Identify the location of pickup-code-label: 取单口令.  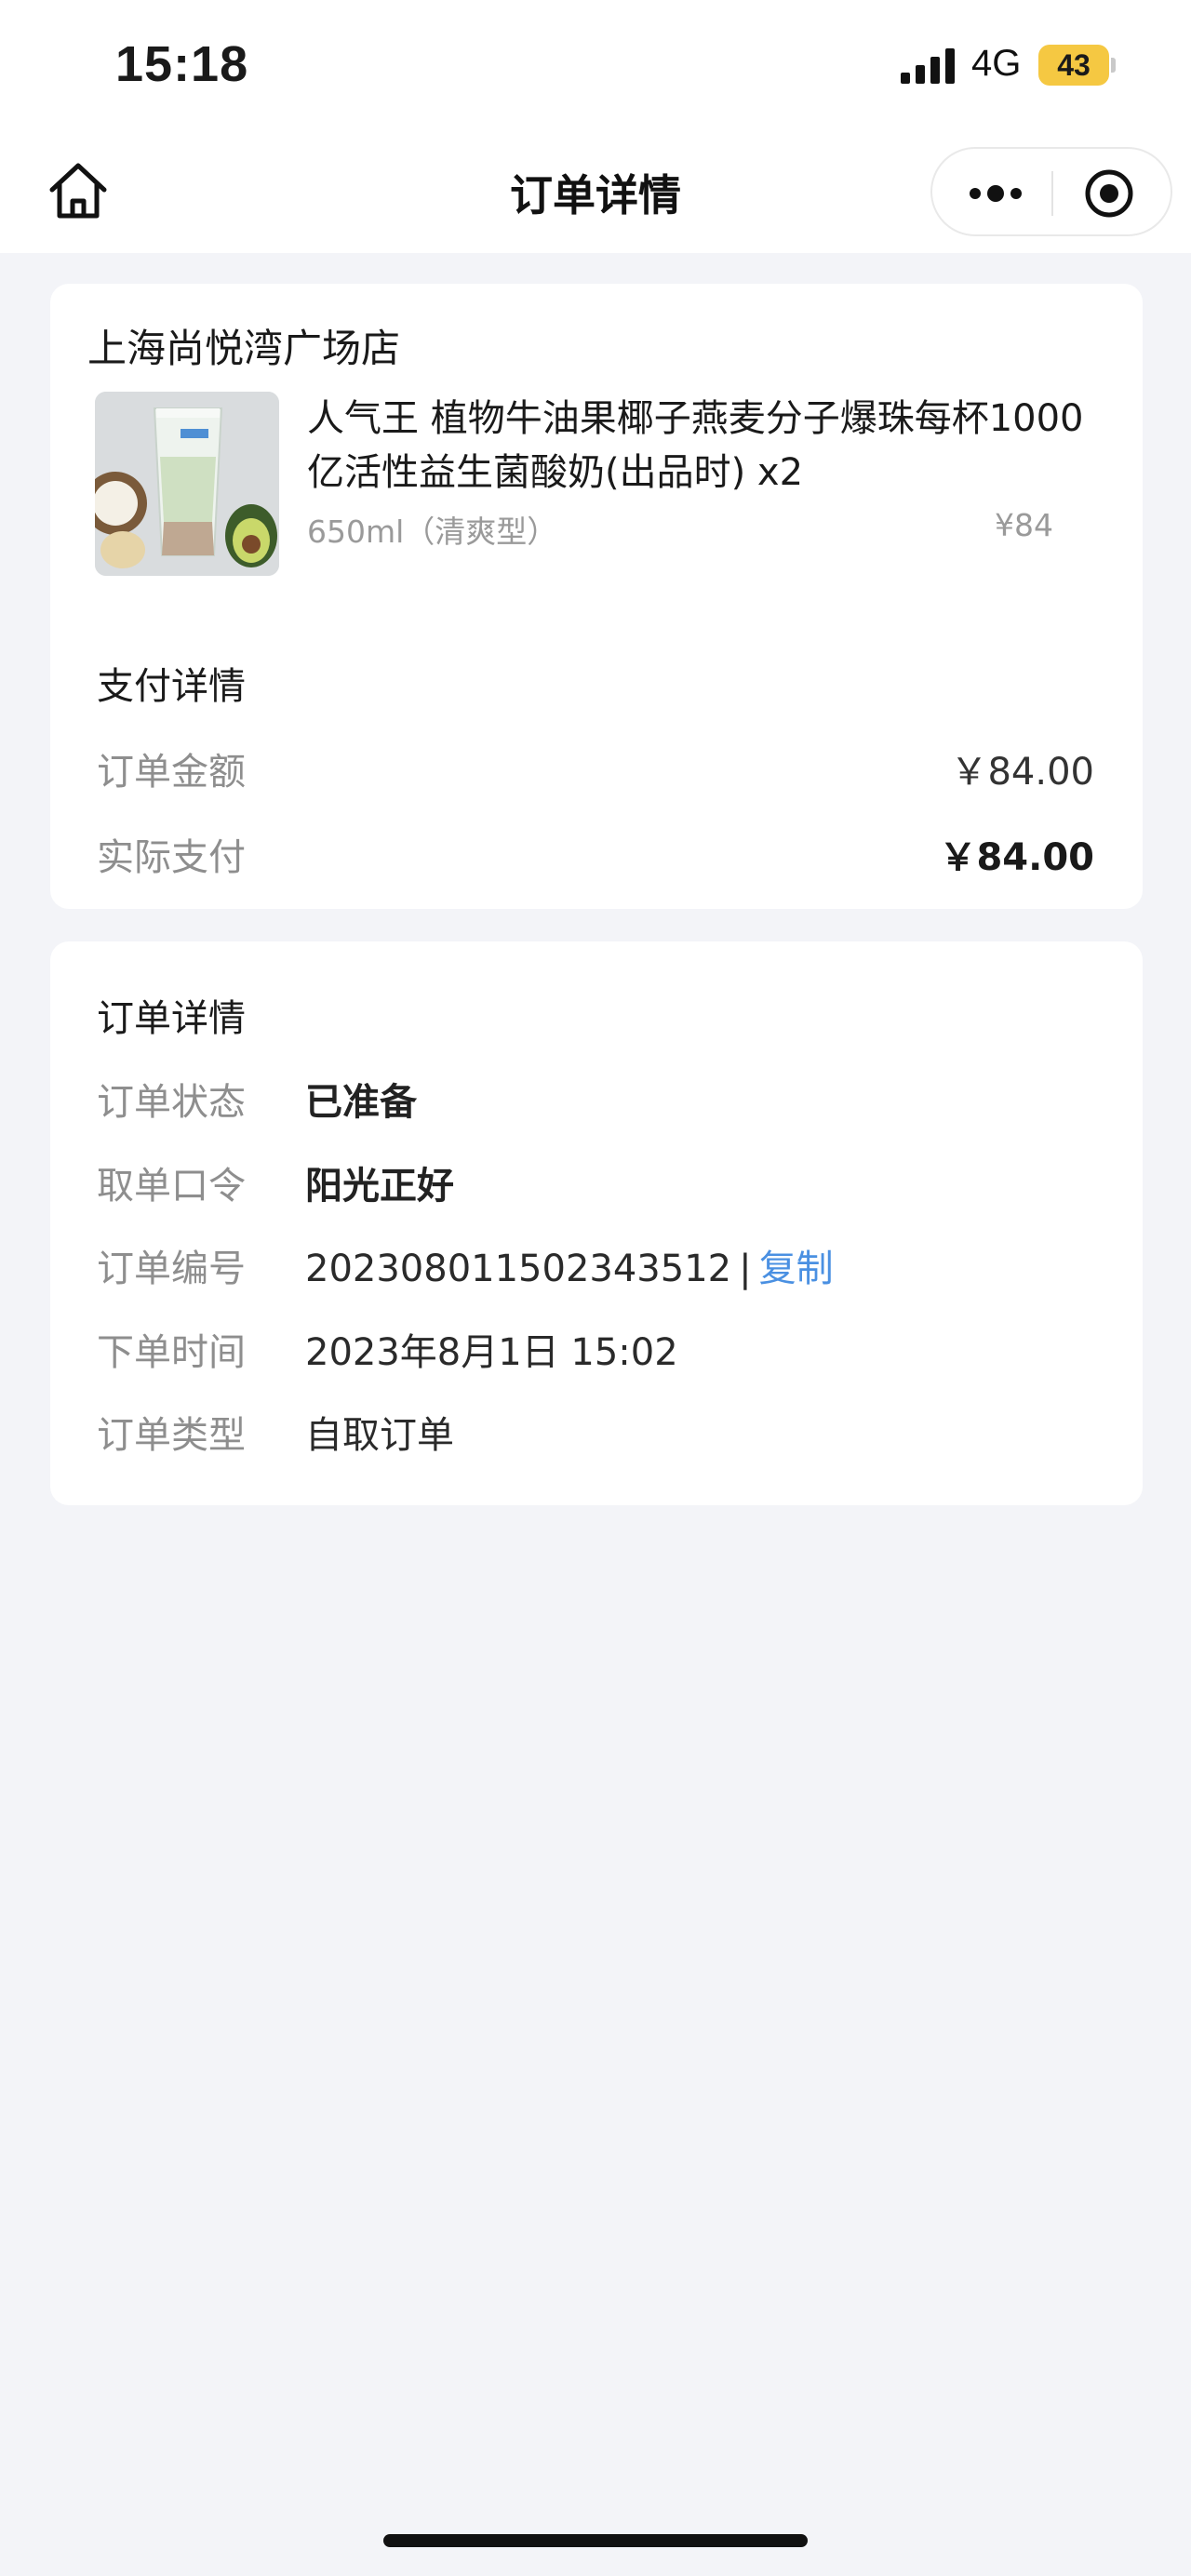
(171, 1186).